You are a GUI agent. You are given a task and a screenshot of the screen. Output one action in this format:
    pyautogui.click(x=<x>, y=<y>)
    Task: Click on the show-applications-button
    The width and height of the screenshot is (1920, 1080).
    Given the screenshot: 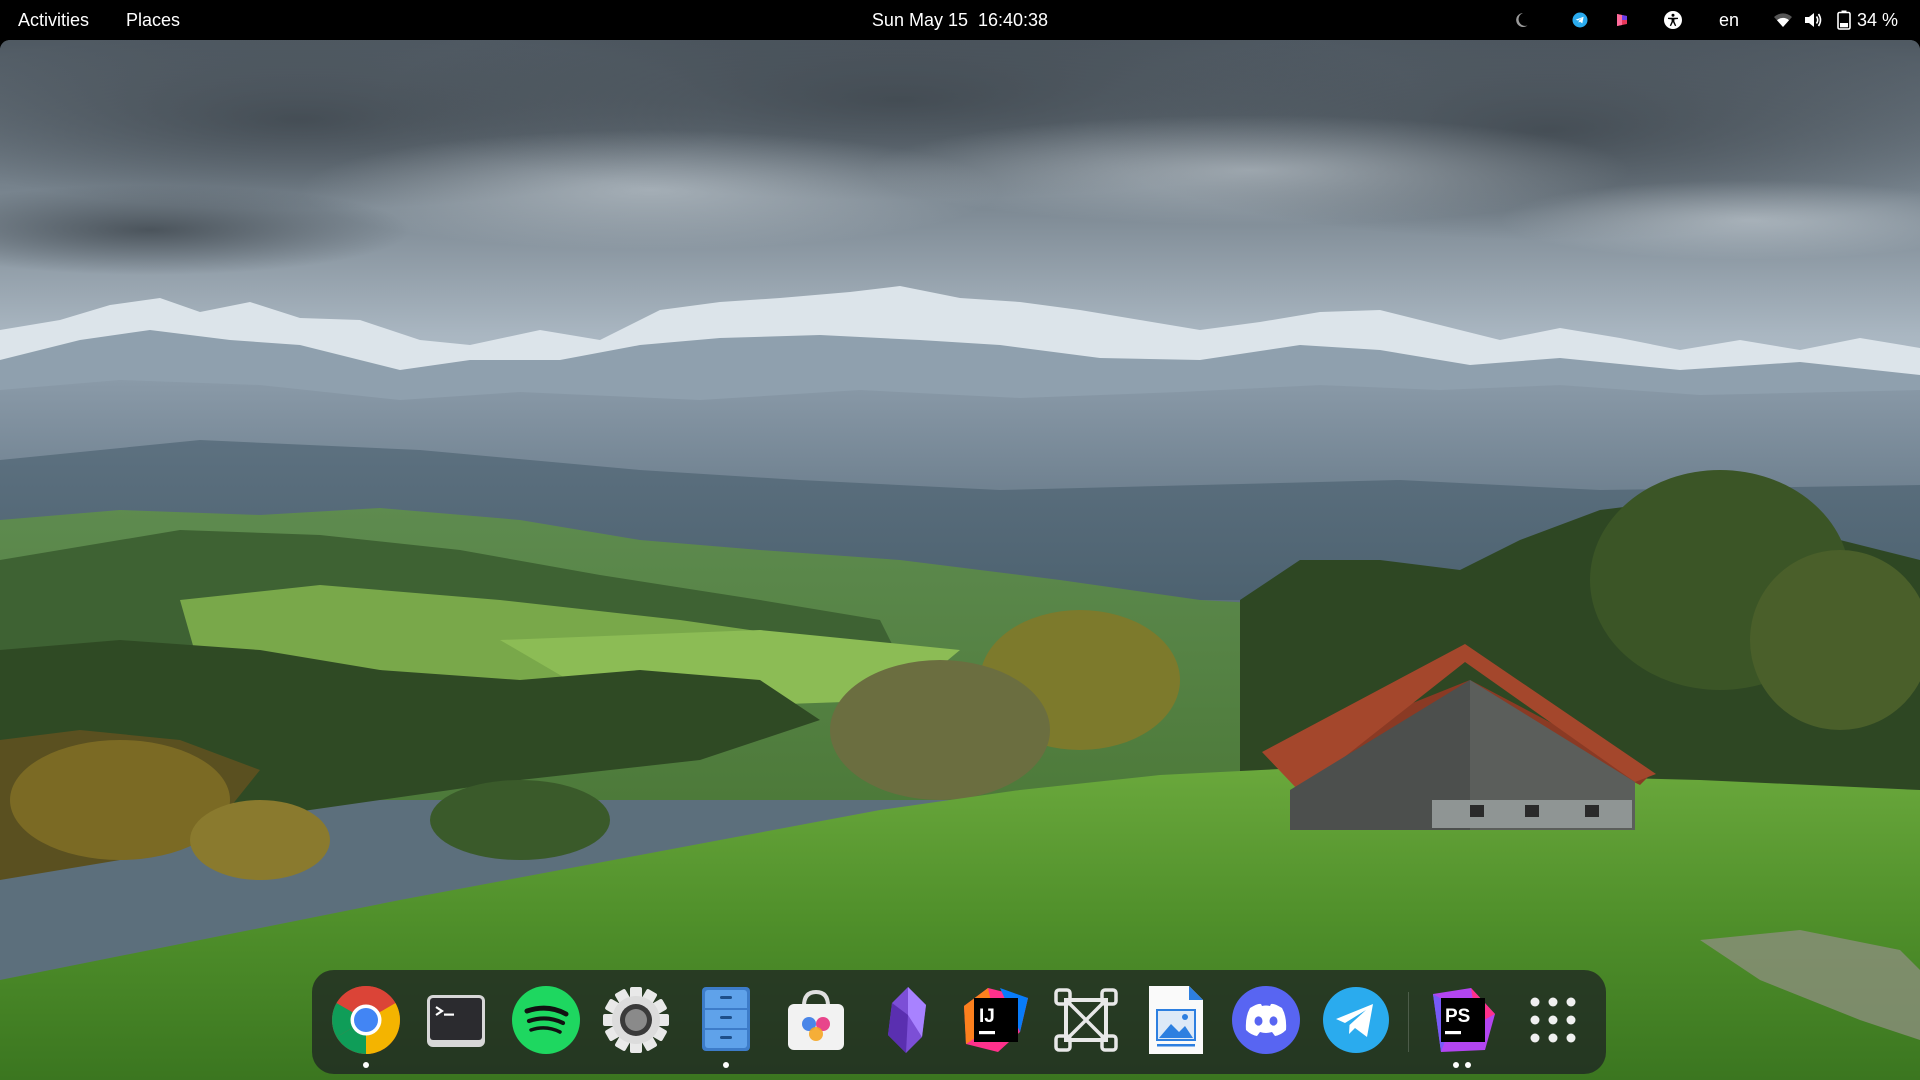 What is the action you would take?
    pyautogui.click(x=1553, y=1020)
    